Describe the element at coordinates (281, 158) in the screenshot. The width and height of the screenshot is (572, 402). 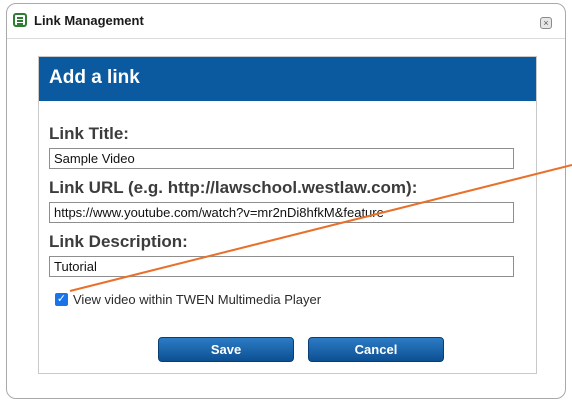
I see `link-title-input: Sample Video` at that location.